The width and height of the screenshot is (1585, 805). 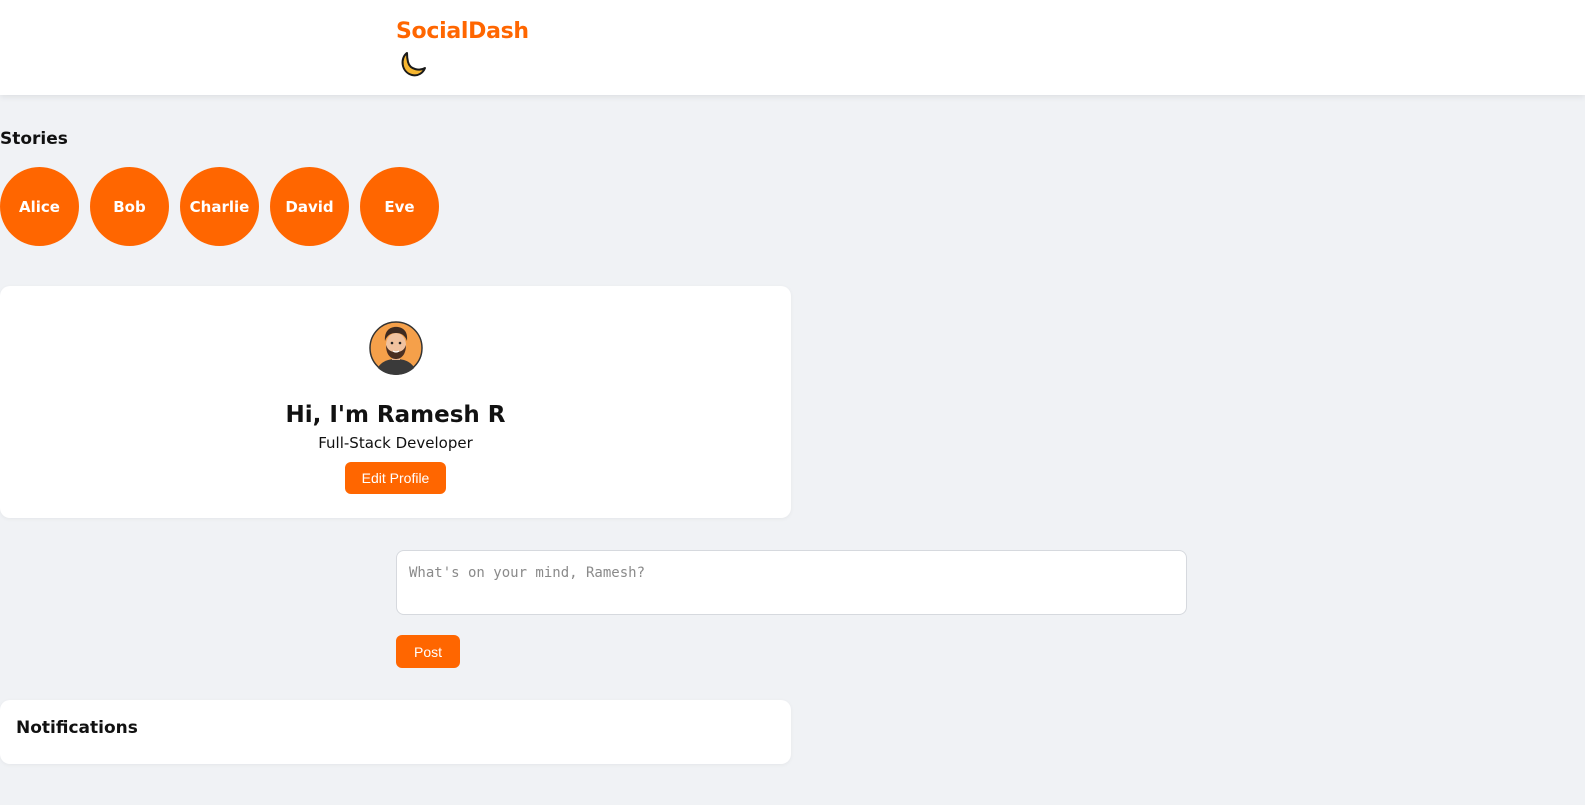 What do you see at coordinates (395, 415) in the screenshot?
I see `profile-greeting: Hi, I'm Ramesh R` at bounding box center [395, 415].